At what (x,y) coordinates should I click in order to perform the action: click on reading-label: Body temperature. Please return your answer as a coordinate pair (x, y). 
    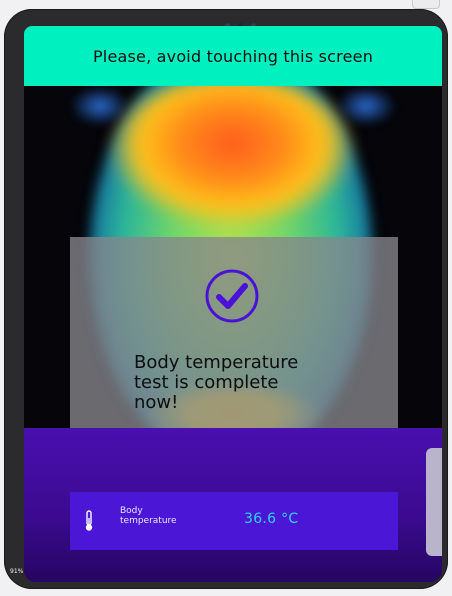
    Looking at the image, I should click on (148, 516).